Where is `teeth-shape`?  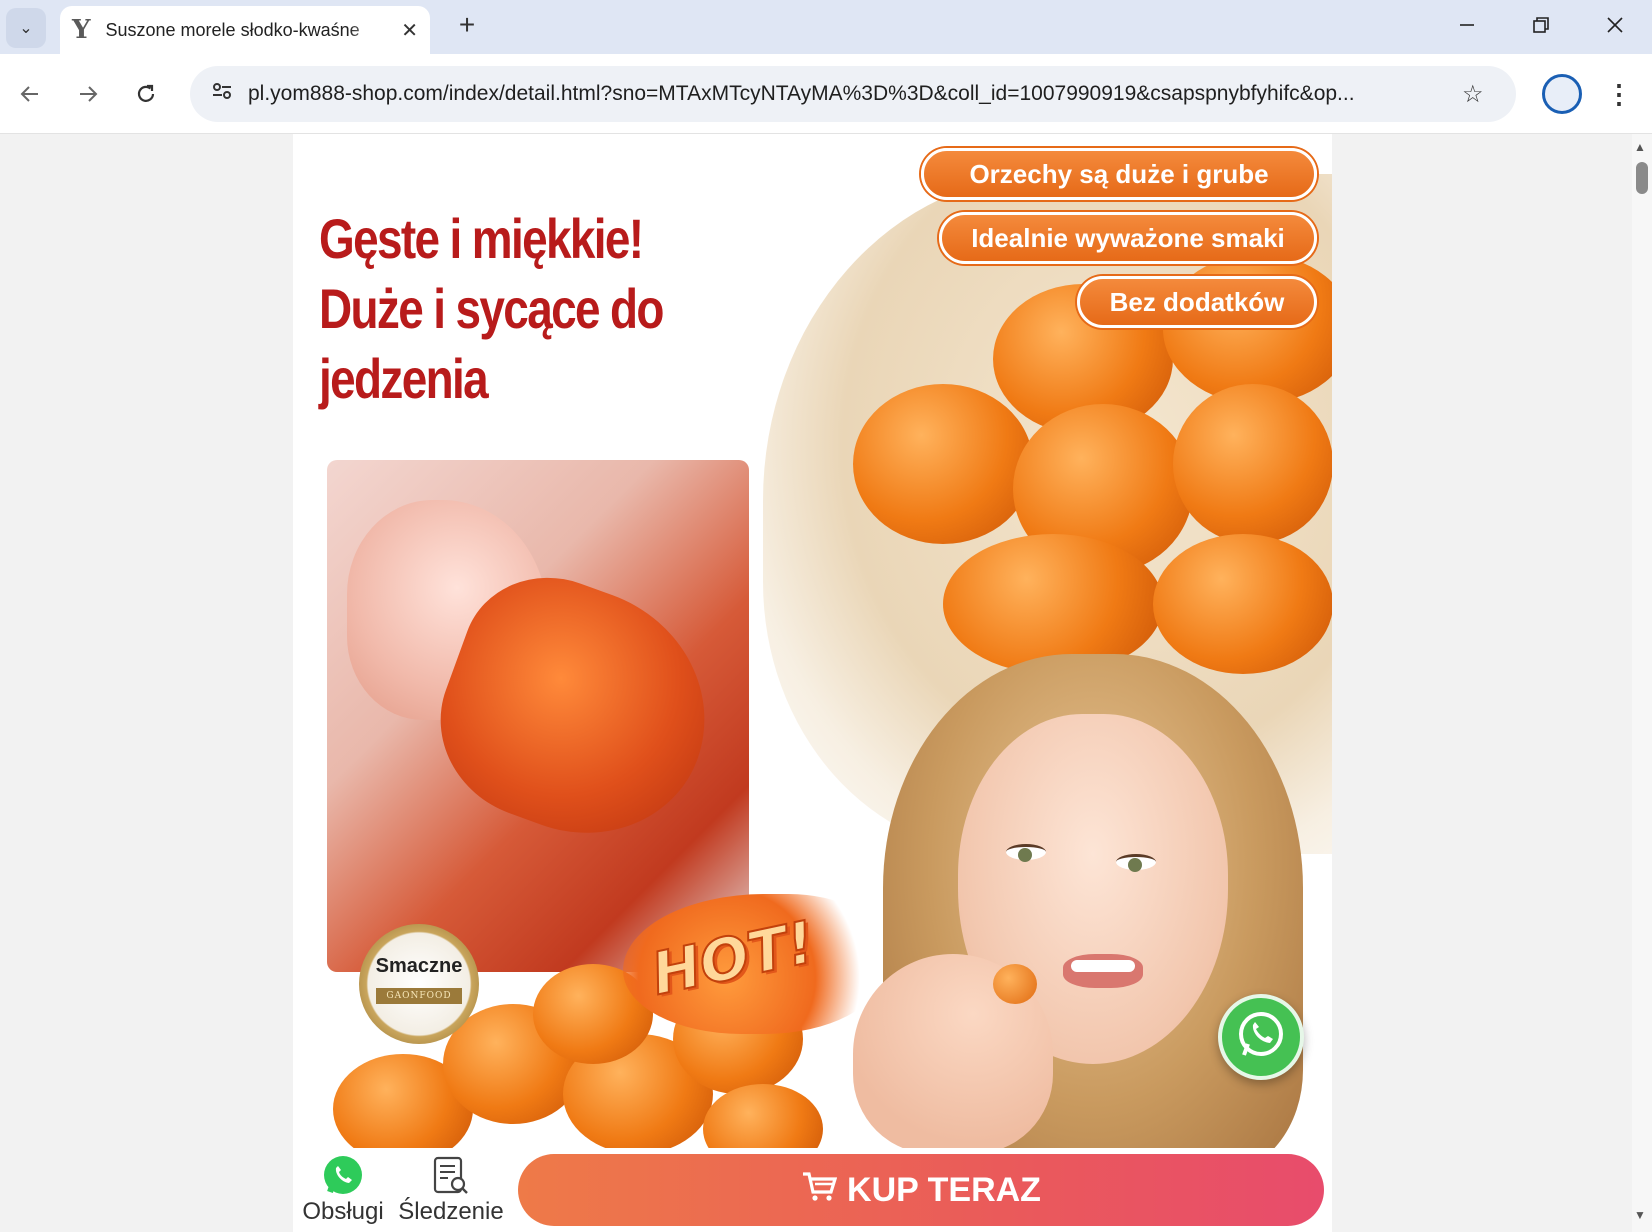 teeth-shape is located at coordinates (1103, 966).